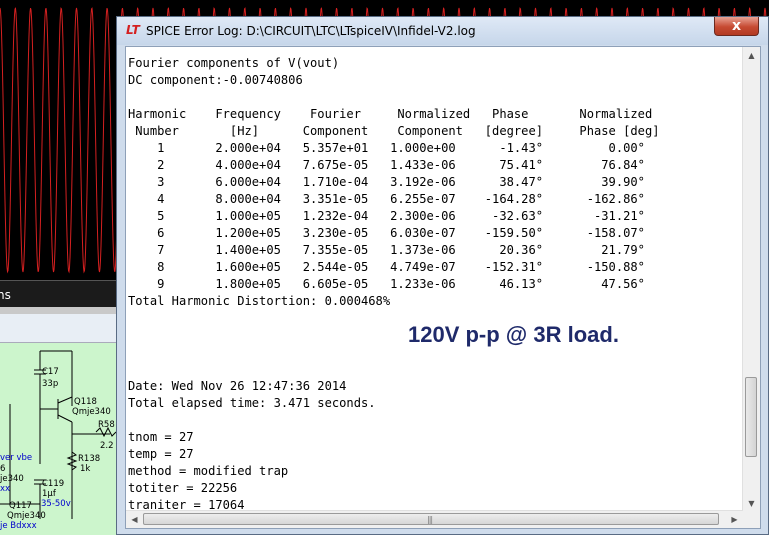  What do you see at coordinates (252, 403) in the screenshot?
I see `log-line: Total elapsed time: 3.471 seconds.` at bounding box center [252, 403].